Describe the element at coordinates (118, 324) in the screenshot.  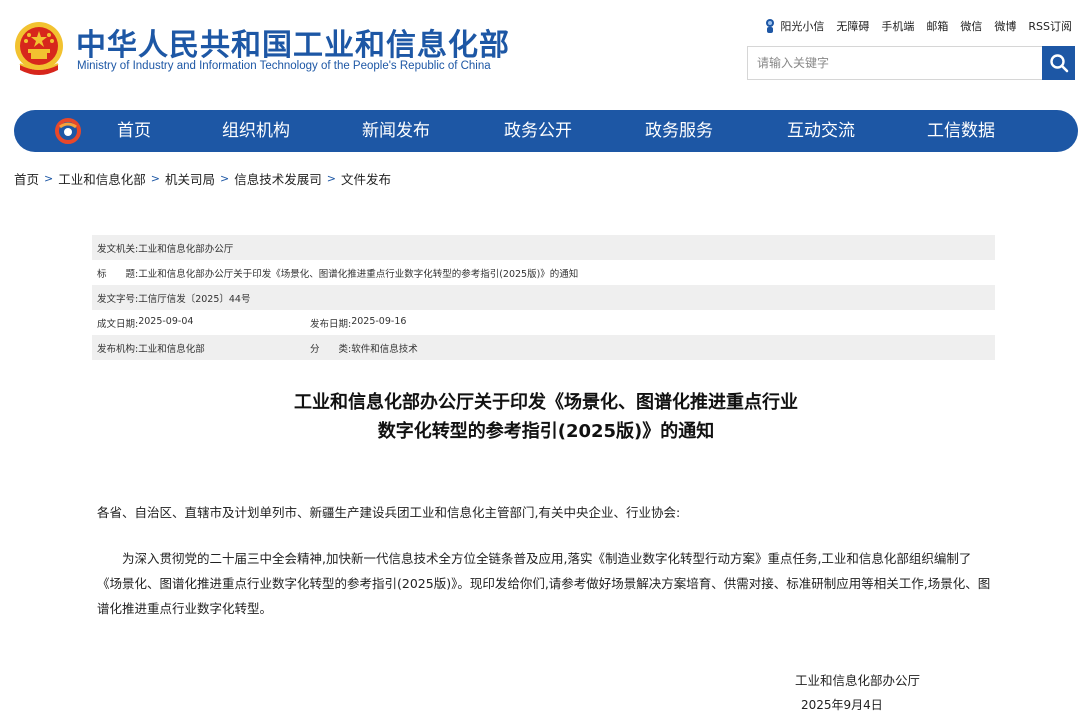
I see `info-label: 成文日期:` at that location.